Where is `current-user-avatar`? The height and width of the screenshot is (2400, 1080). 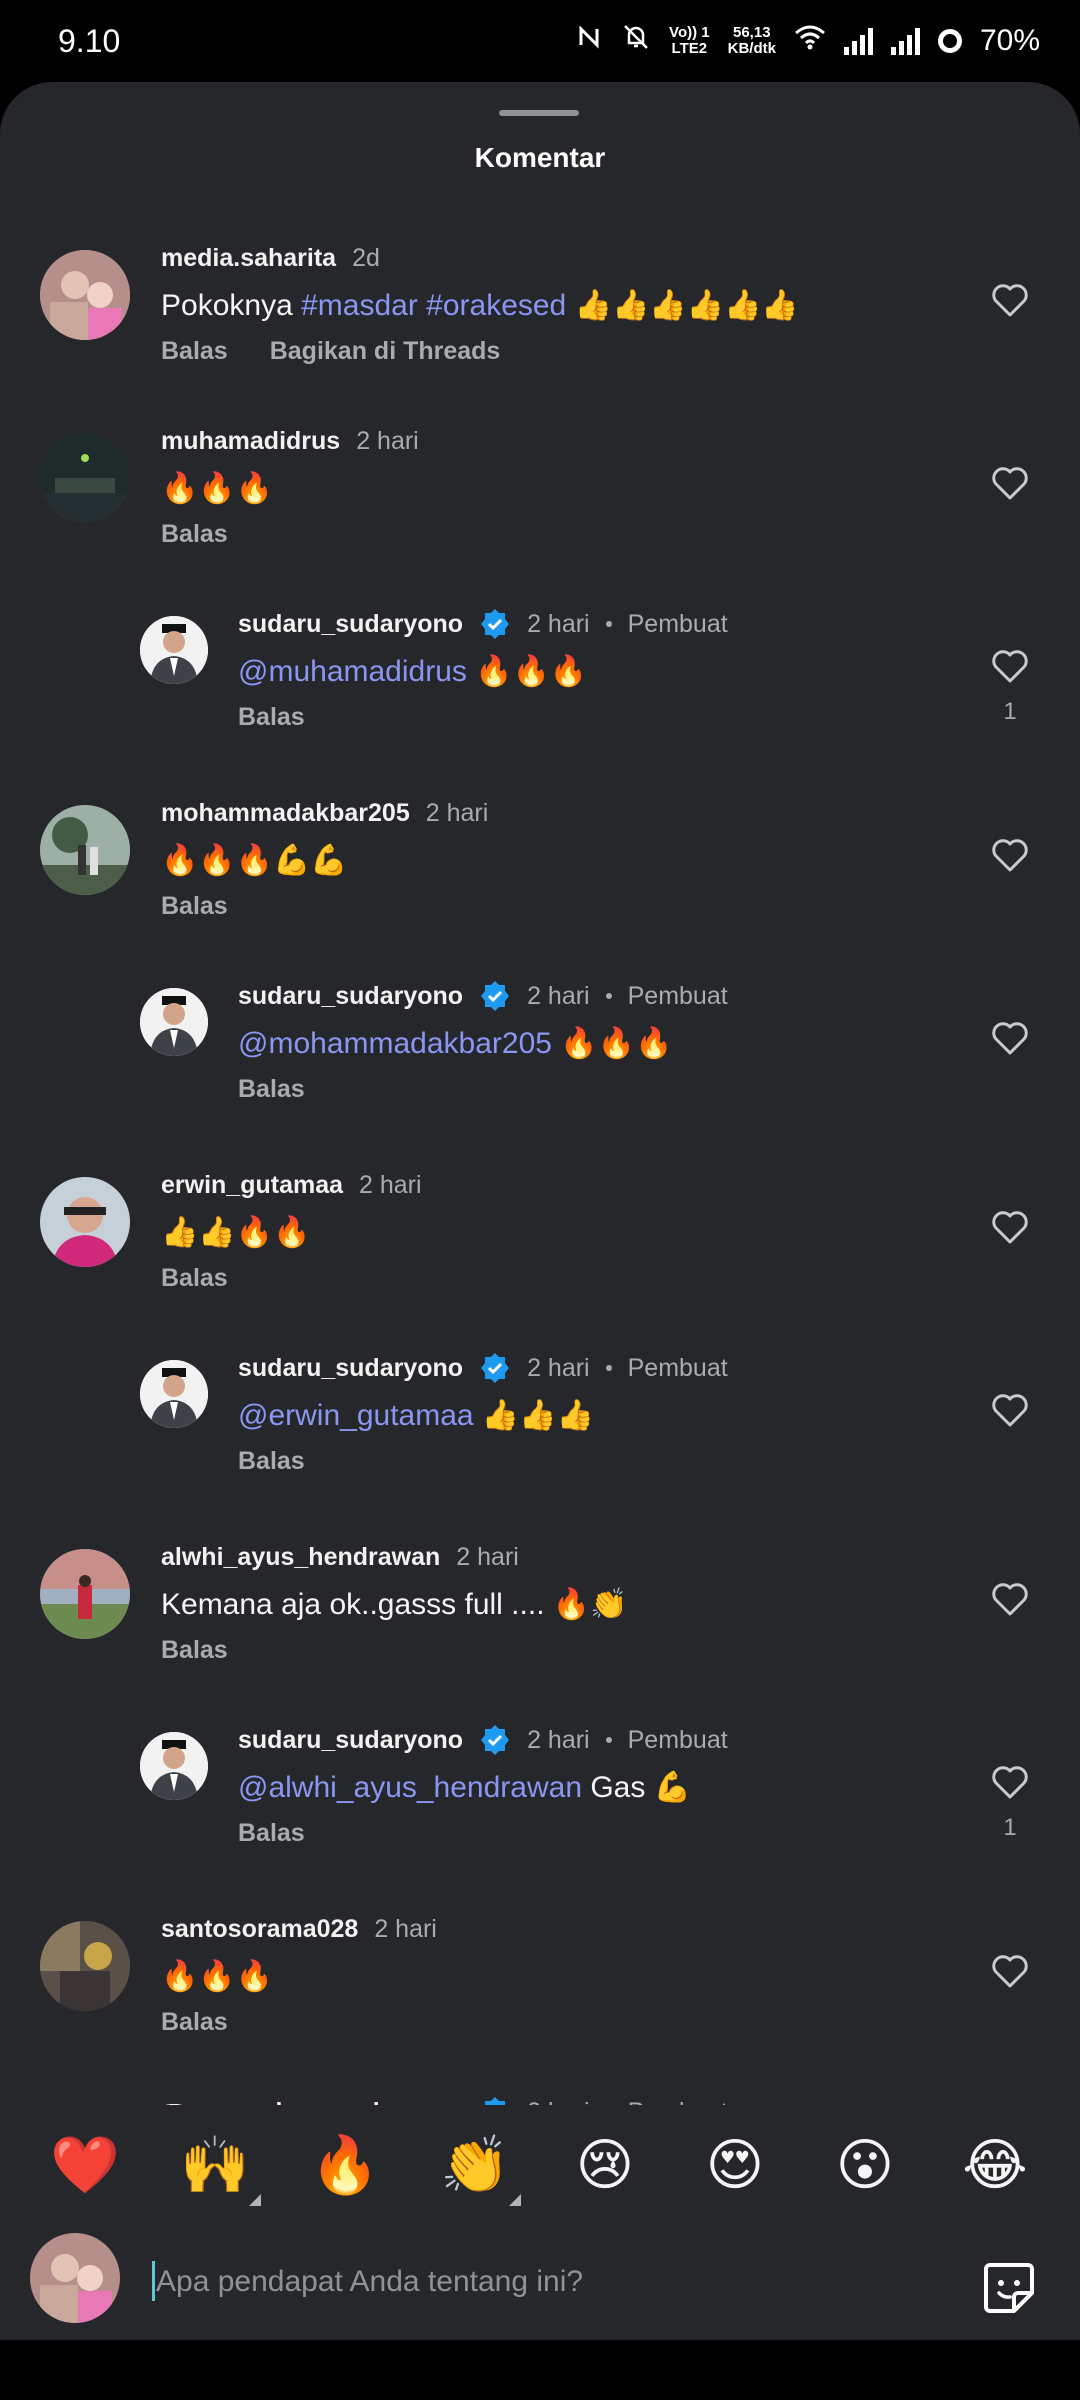
current-user-avatar is located at coordinates (75, 2278).